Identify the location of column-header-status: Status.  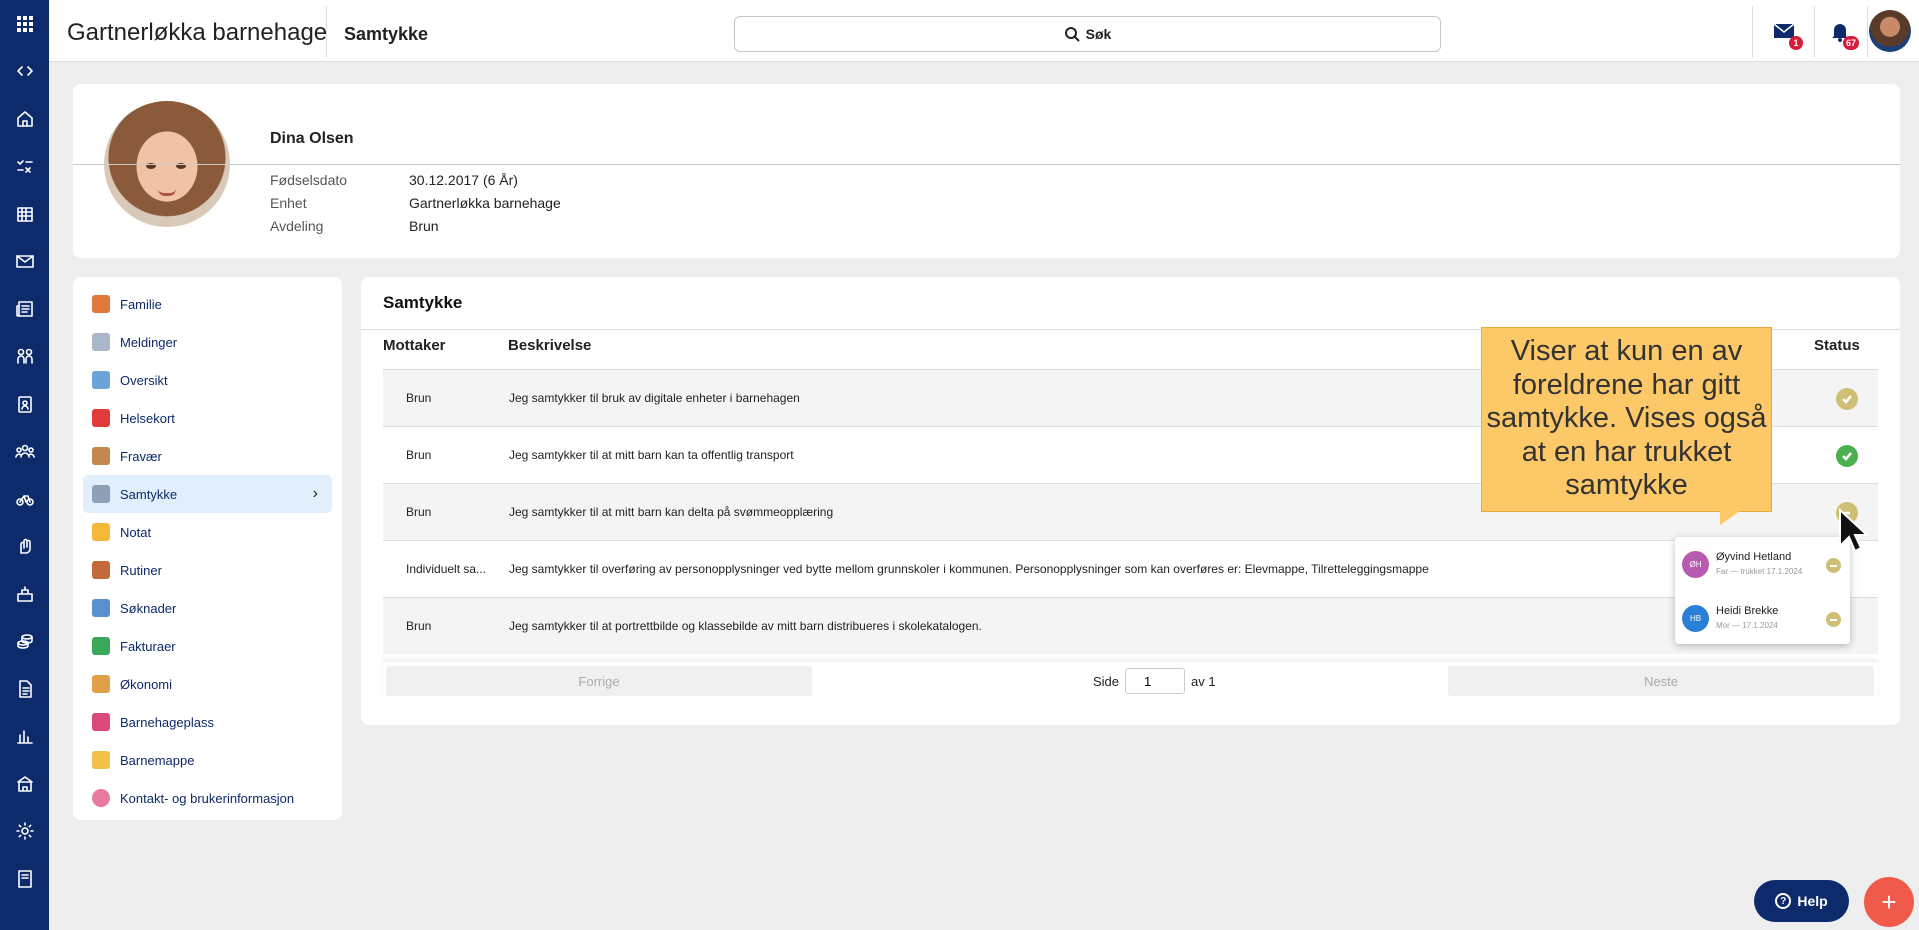
(1837, 345).